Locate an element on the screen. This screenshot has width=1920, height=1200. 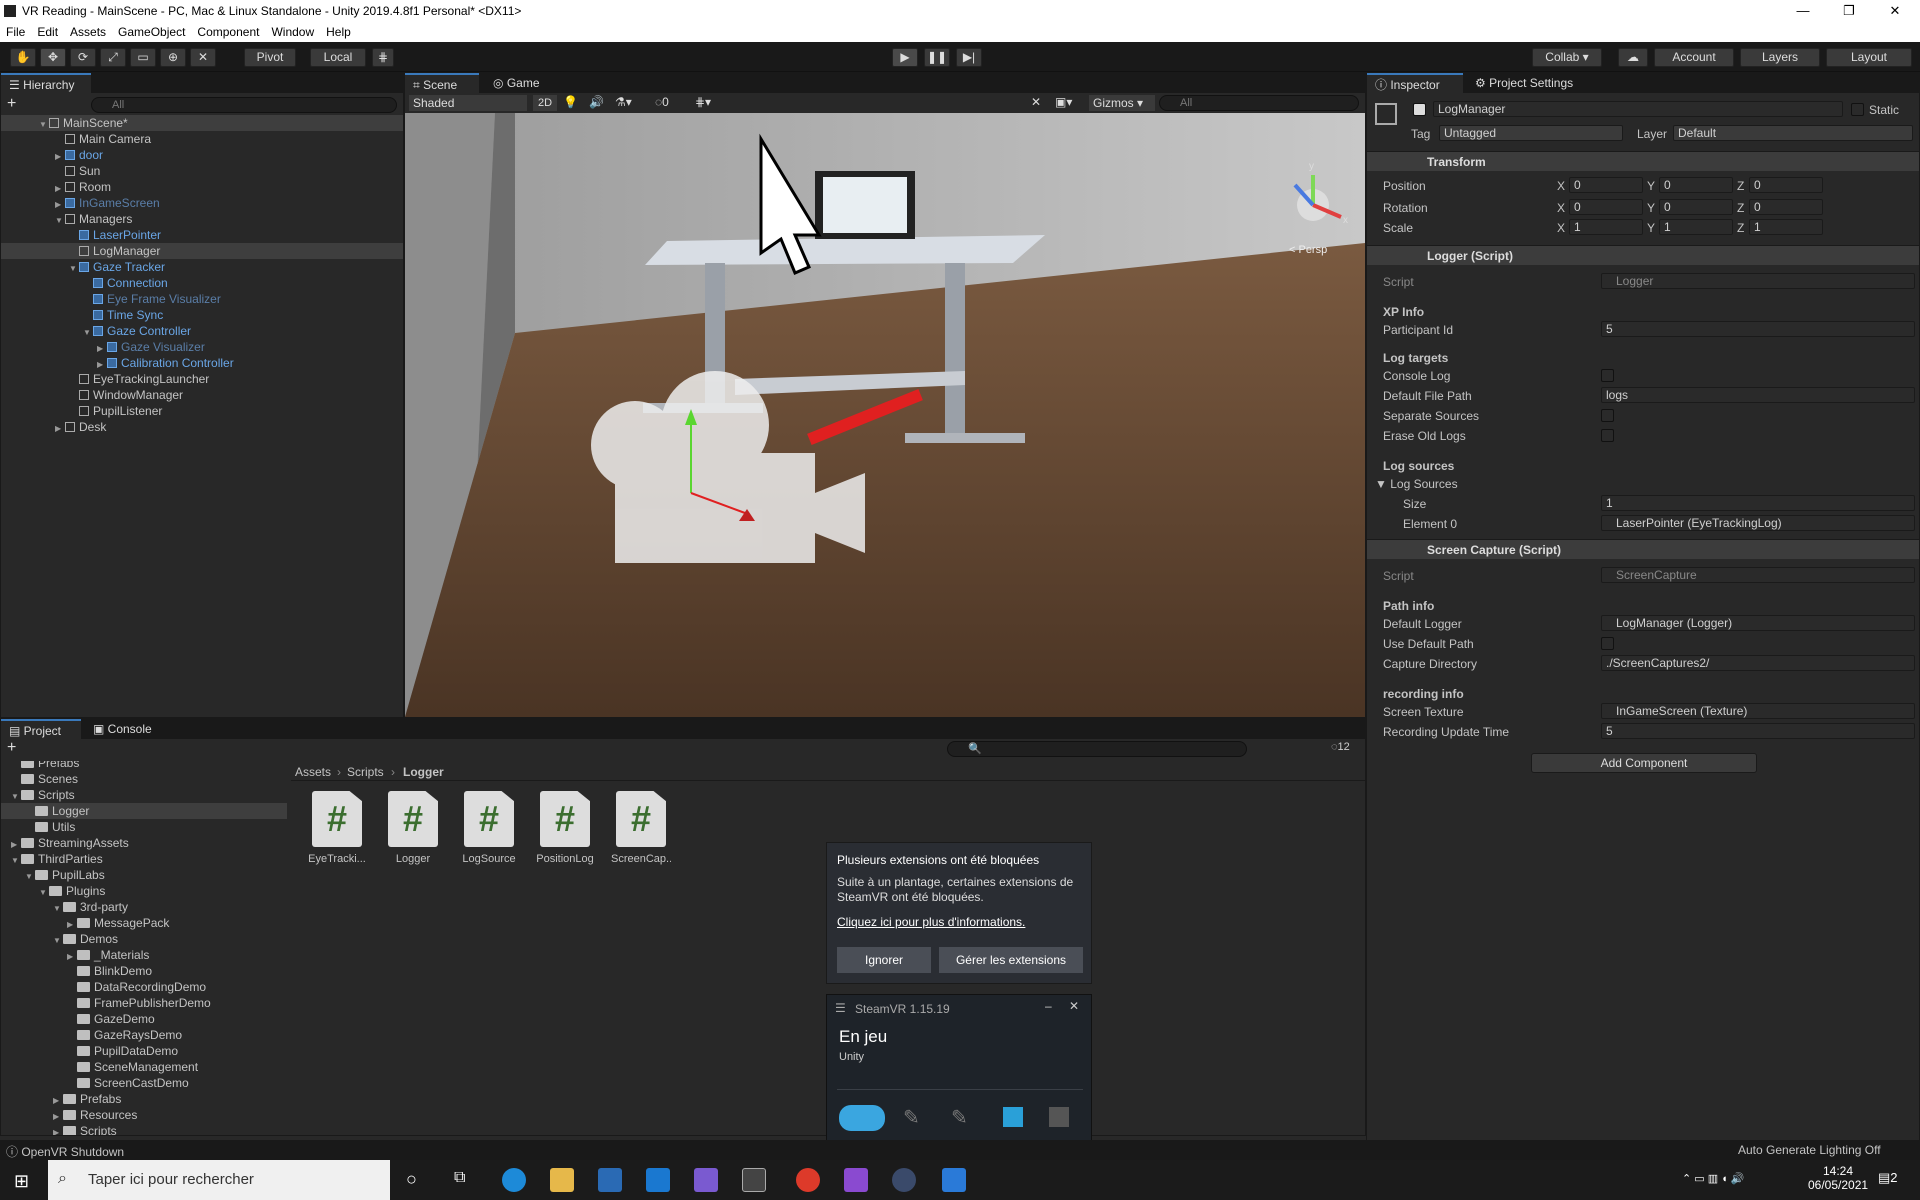
tag-dropdown: Untagged is located at coordinates (1531, 133).